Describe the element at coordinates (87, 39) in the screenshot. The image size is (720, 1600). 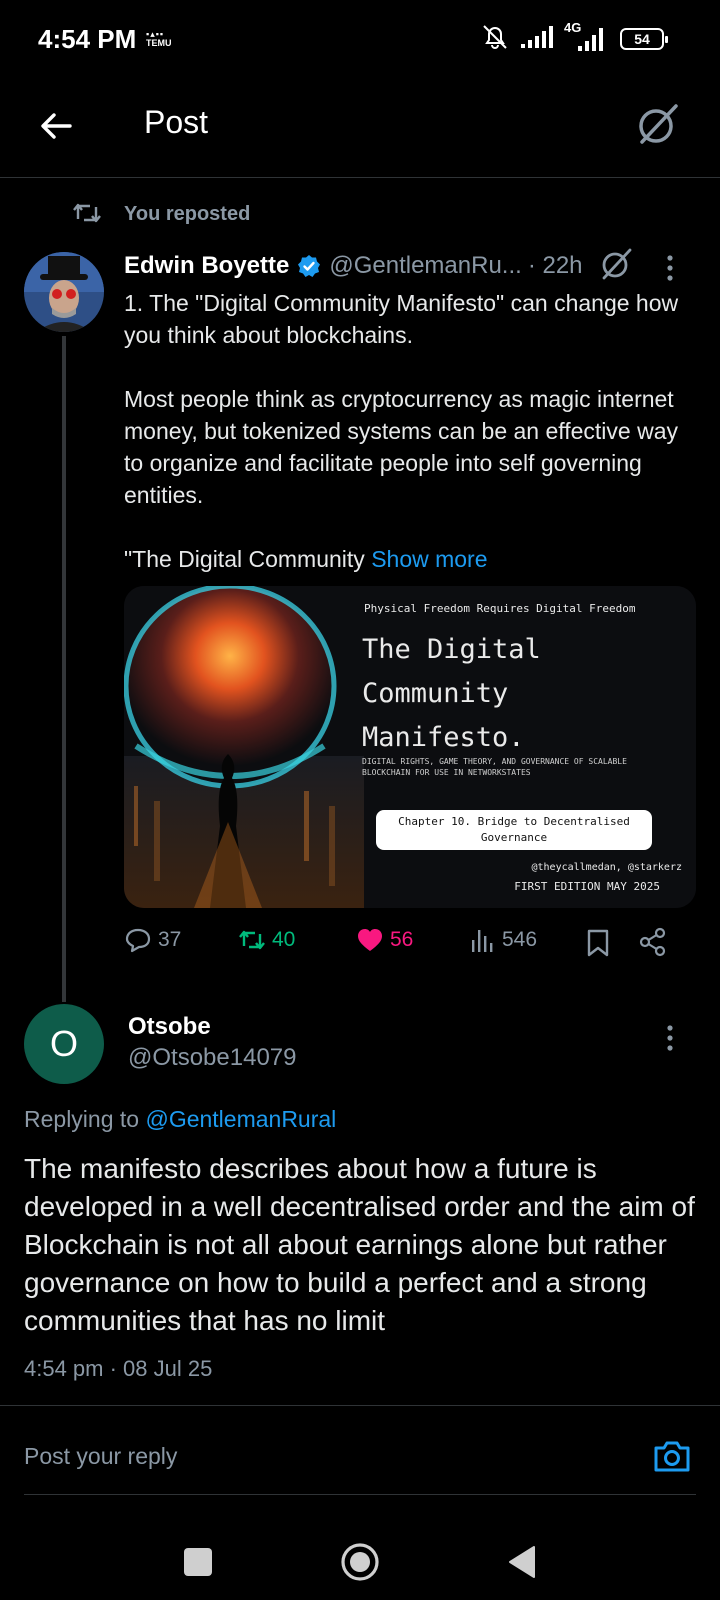
I see `status-time: 4:54 PM` at that location.